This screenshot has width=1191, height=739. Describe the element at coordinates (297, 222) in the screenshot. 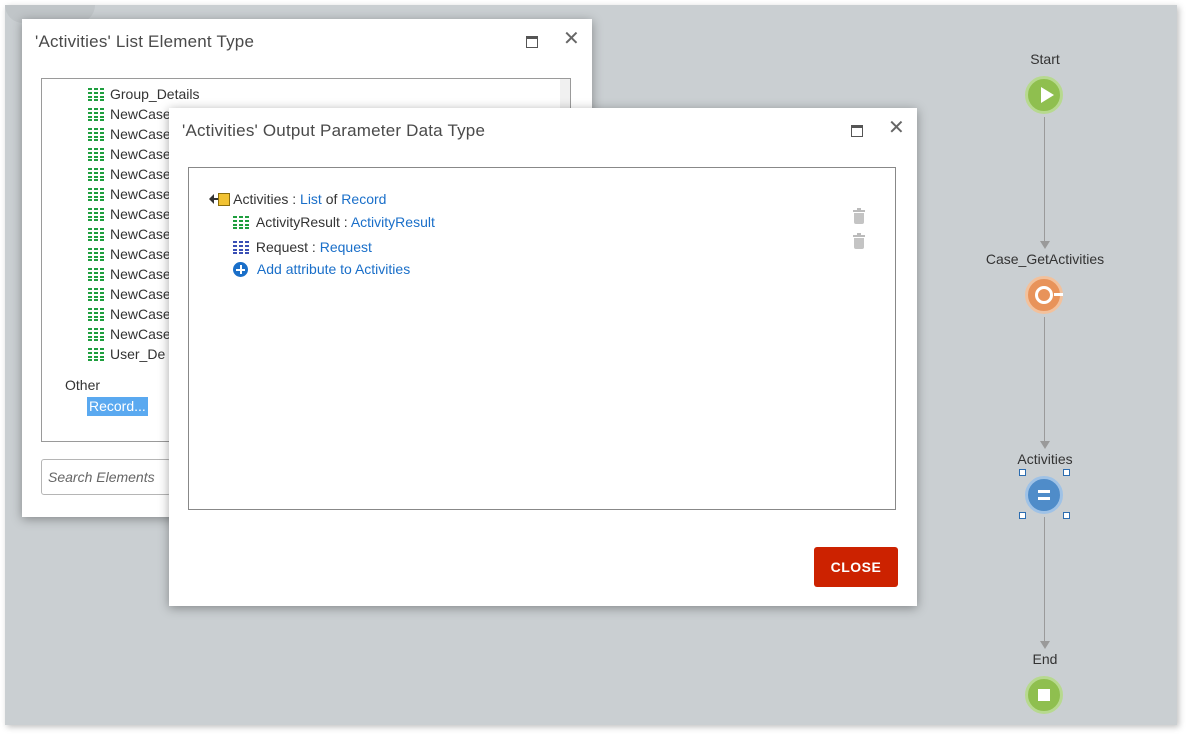

I see `attribute-name: ActivityResult` at that location.